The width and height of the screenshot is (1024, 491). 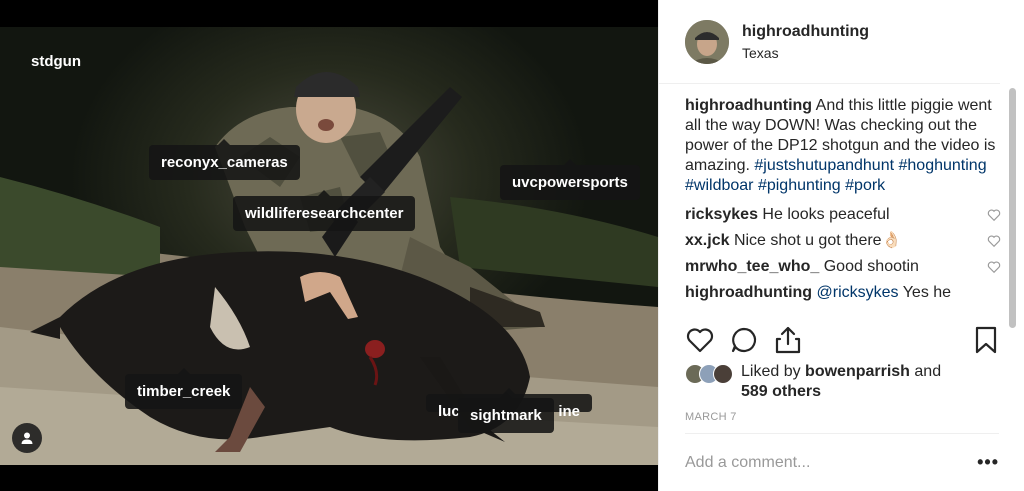 I want to click on comment-mention: @ricksykes, so click(x=858, y=292).